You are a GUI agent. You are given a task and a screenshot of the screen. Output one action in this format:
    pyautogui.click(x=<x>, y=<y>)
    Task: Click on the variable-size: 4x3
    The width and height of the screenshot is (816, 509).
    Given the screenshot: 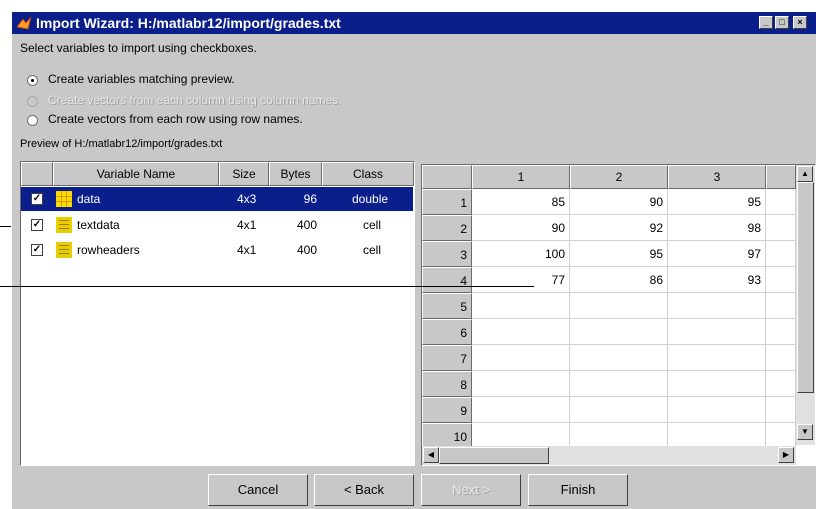 What is the action you would take?
    pyautogui.click(x=247, y=199)
    